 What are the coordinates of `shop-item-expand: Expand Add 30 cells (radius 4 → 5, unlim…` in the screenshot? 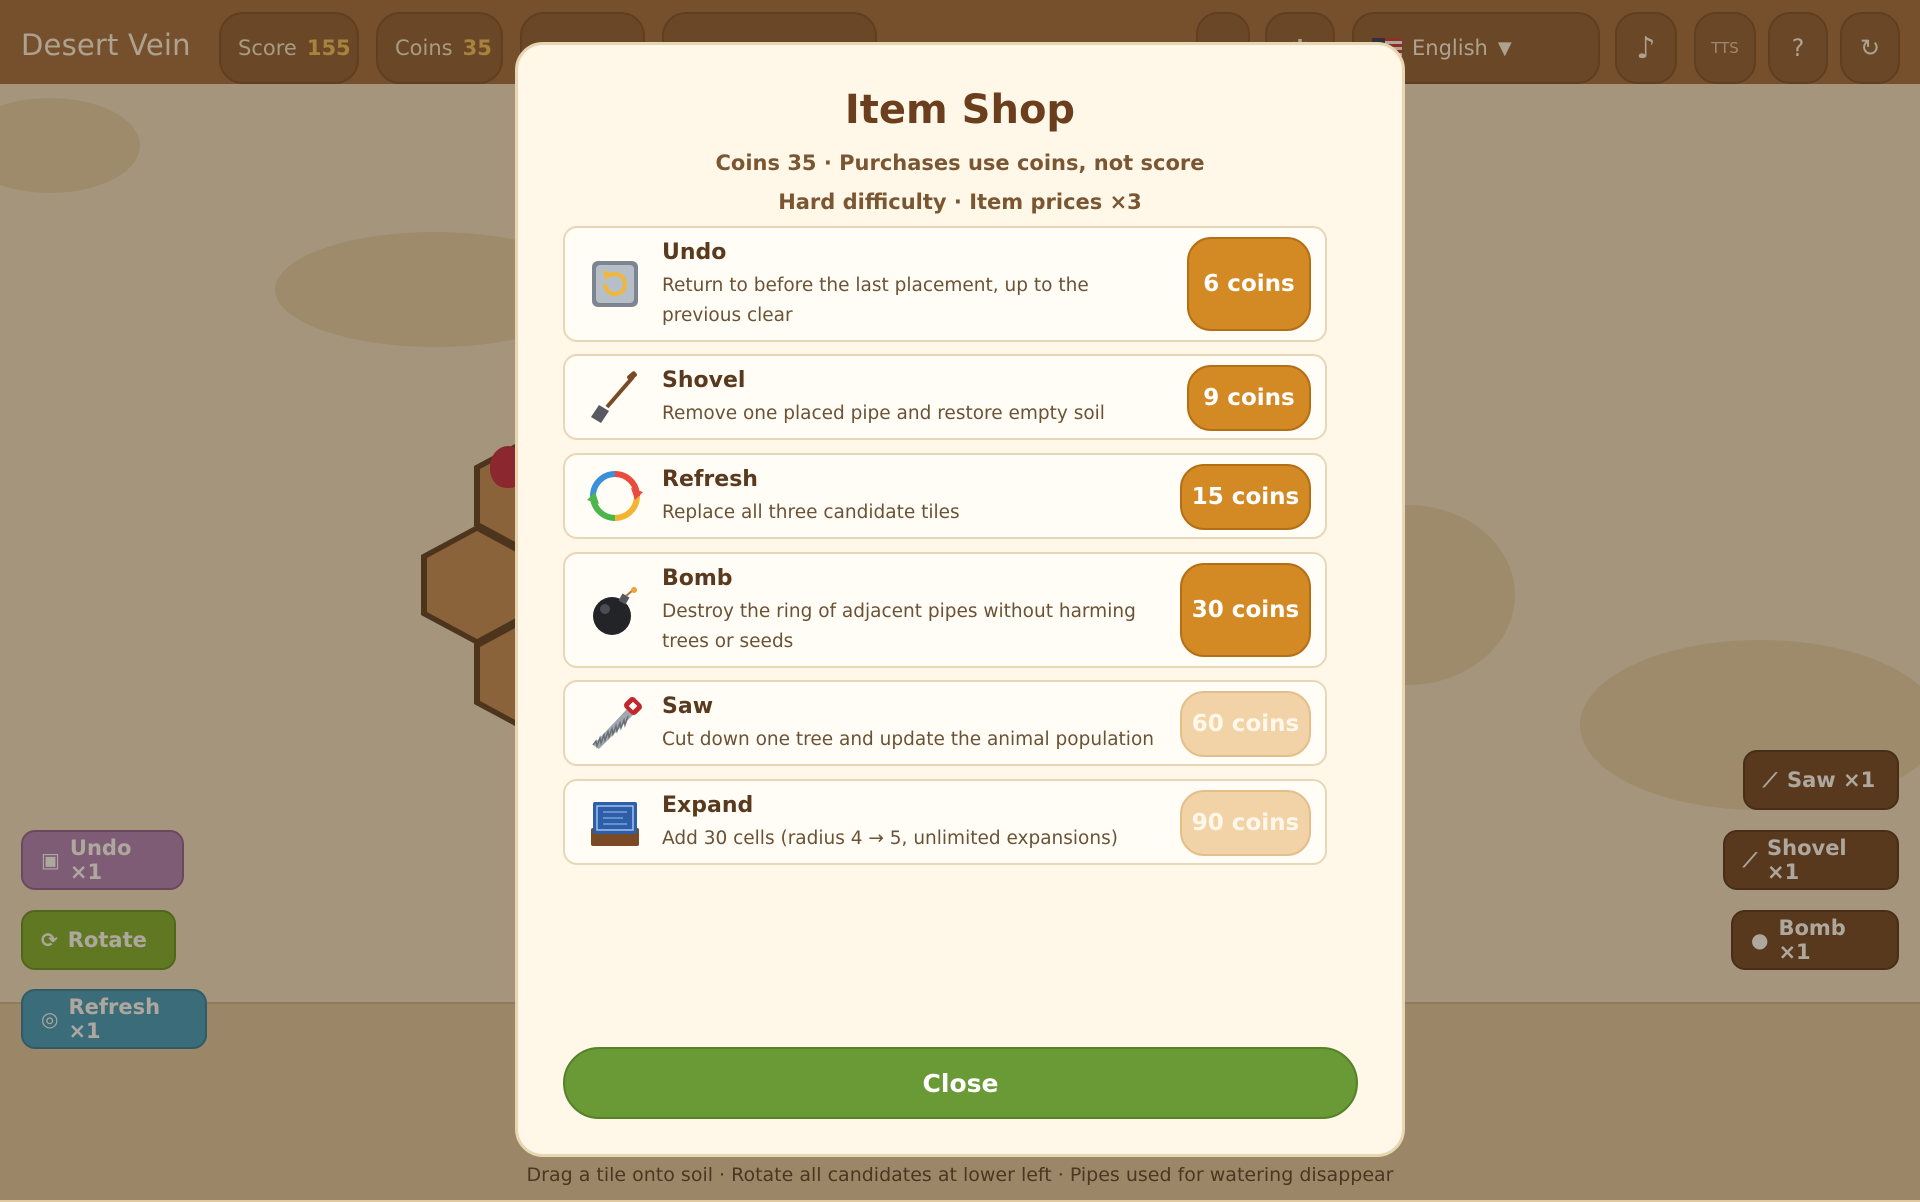 It's located at (945, 822).